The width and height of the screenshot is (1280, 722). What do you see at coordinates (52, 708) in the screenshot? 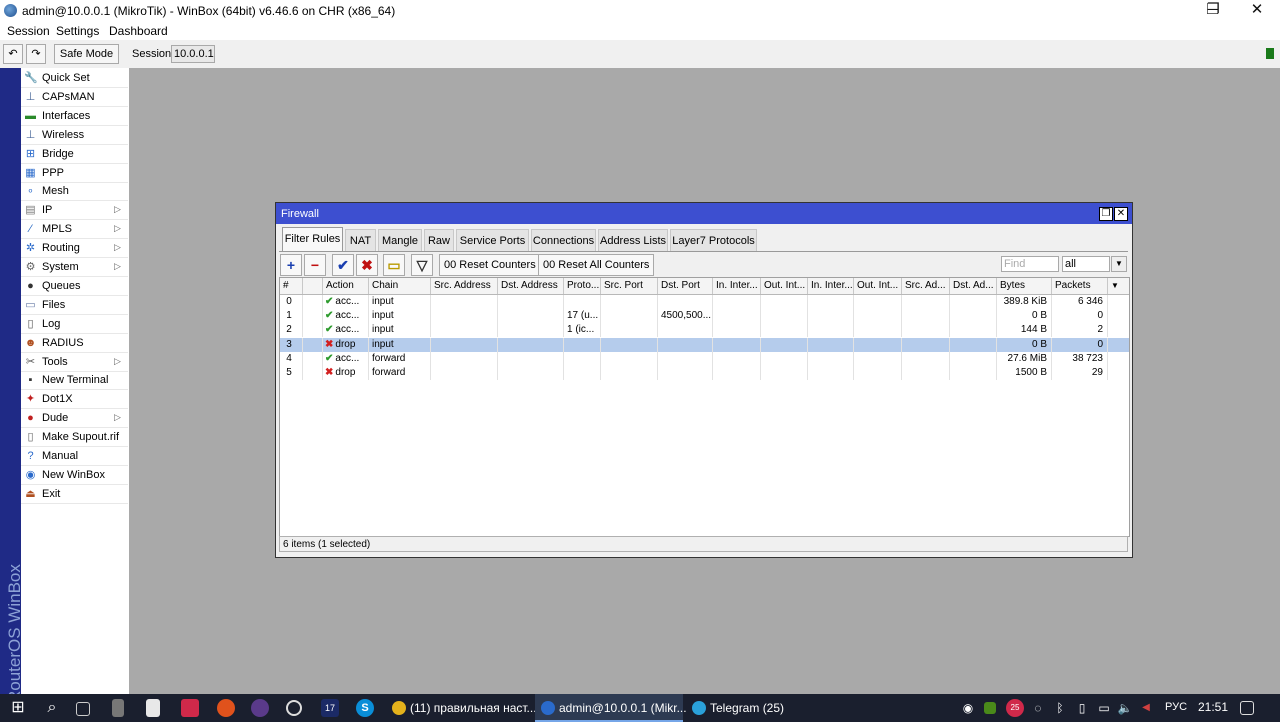
I see `search-icon: ⌕` at bounding box center [52, 708].